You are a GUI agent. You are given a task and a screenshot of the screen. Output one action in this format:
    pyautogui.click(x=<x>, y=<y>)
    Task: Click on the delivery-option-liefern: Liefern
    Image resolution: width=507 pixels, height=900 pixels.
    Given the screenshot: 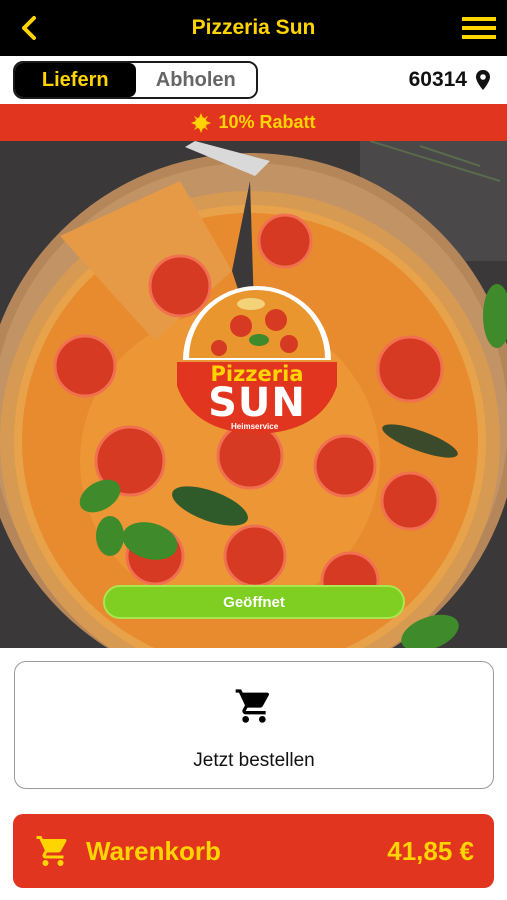 What is the action you would take?
    pyautogui.click(x=75, y=80)
    